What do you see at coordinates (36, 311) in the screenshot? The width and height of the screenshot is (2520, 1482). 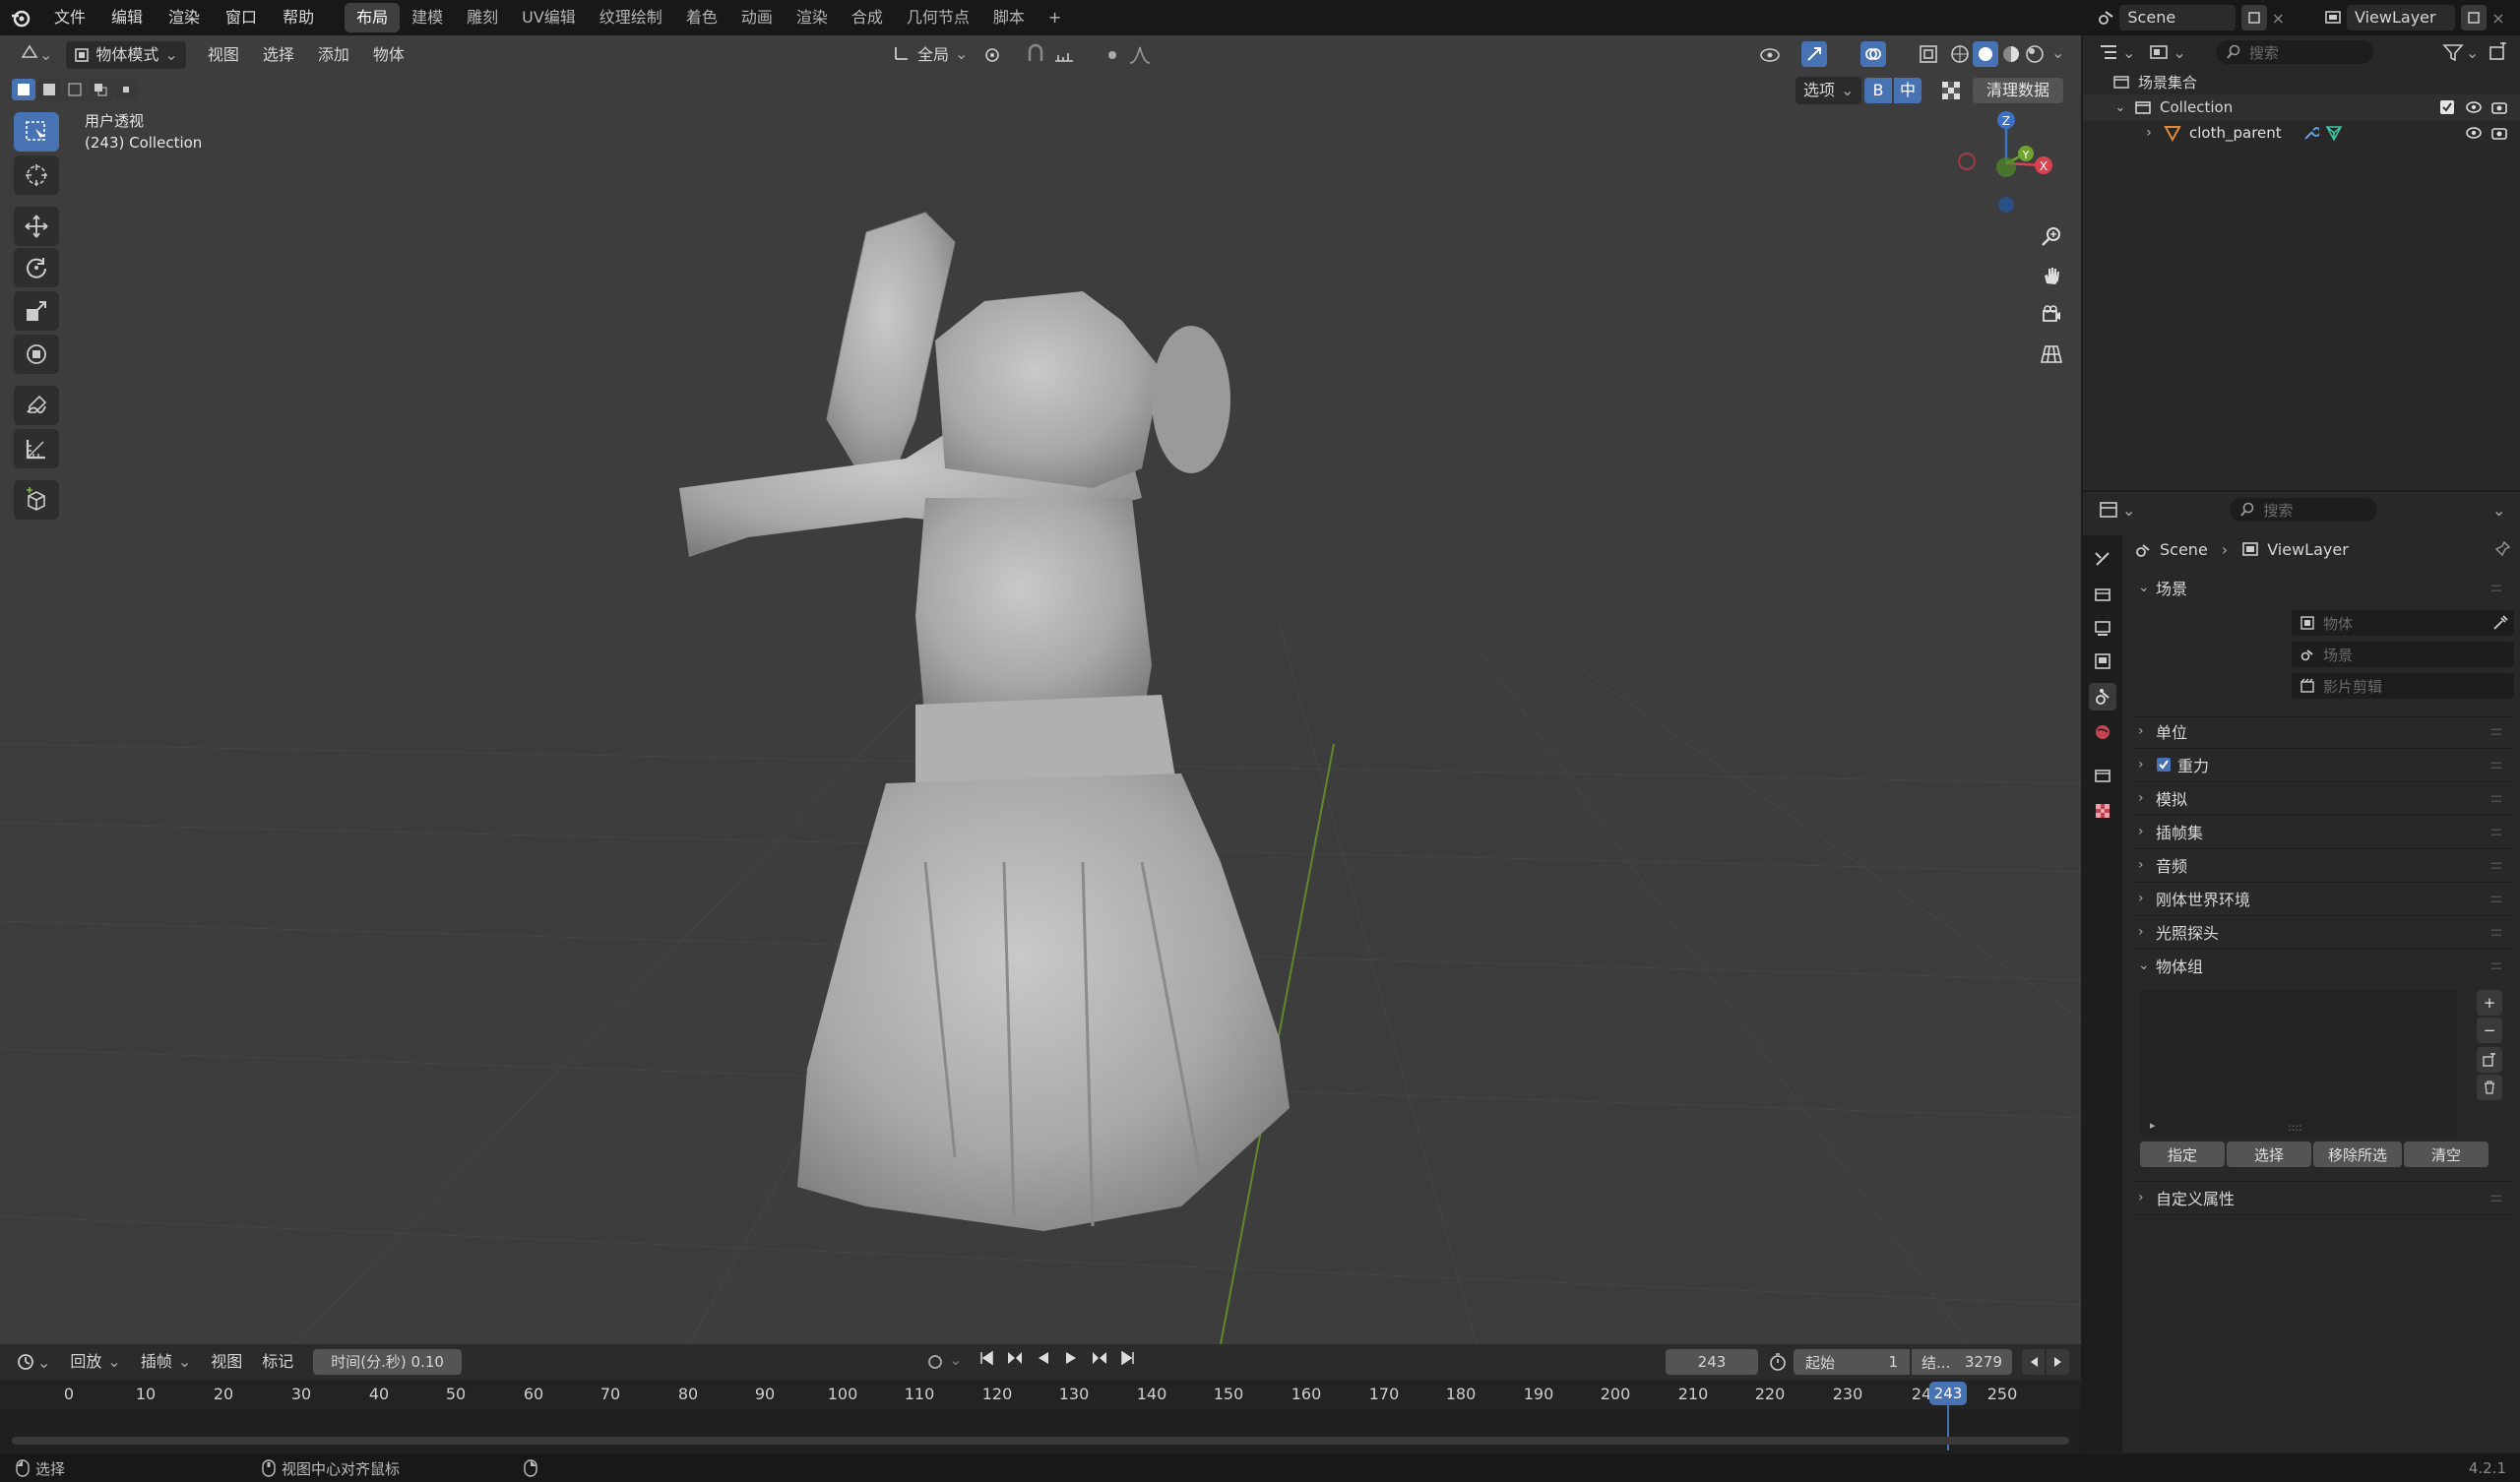 I see `scale-tool` at bounding box center [36, 311].